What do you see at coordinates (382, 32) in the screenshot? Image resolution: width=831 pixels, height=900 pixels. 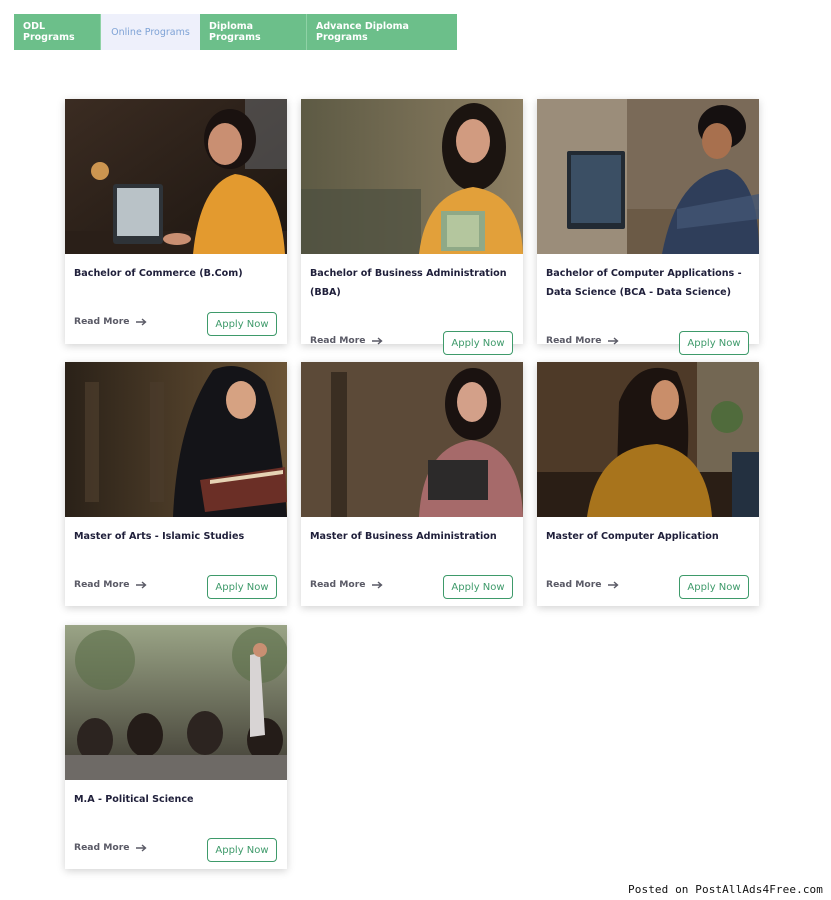 I see `tab-advance-diploma-programs: Advance Diploma Programs` at bounding box center [382, 32].